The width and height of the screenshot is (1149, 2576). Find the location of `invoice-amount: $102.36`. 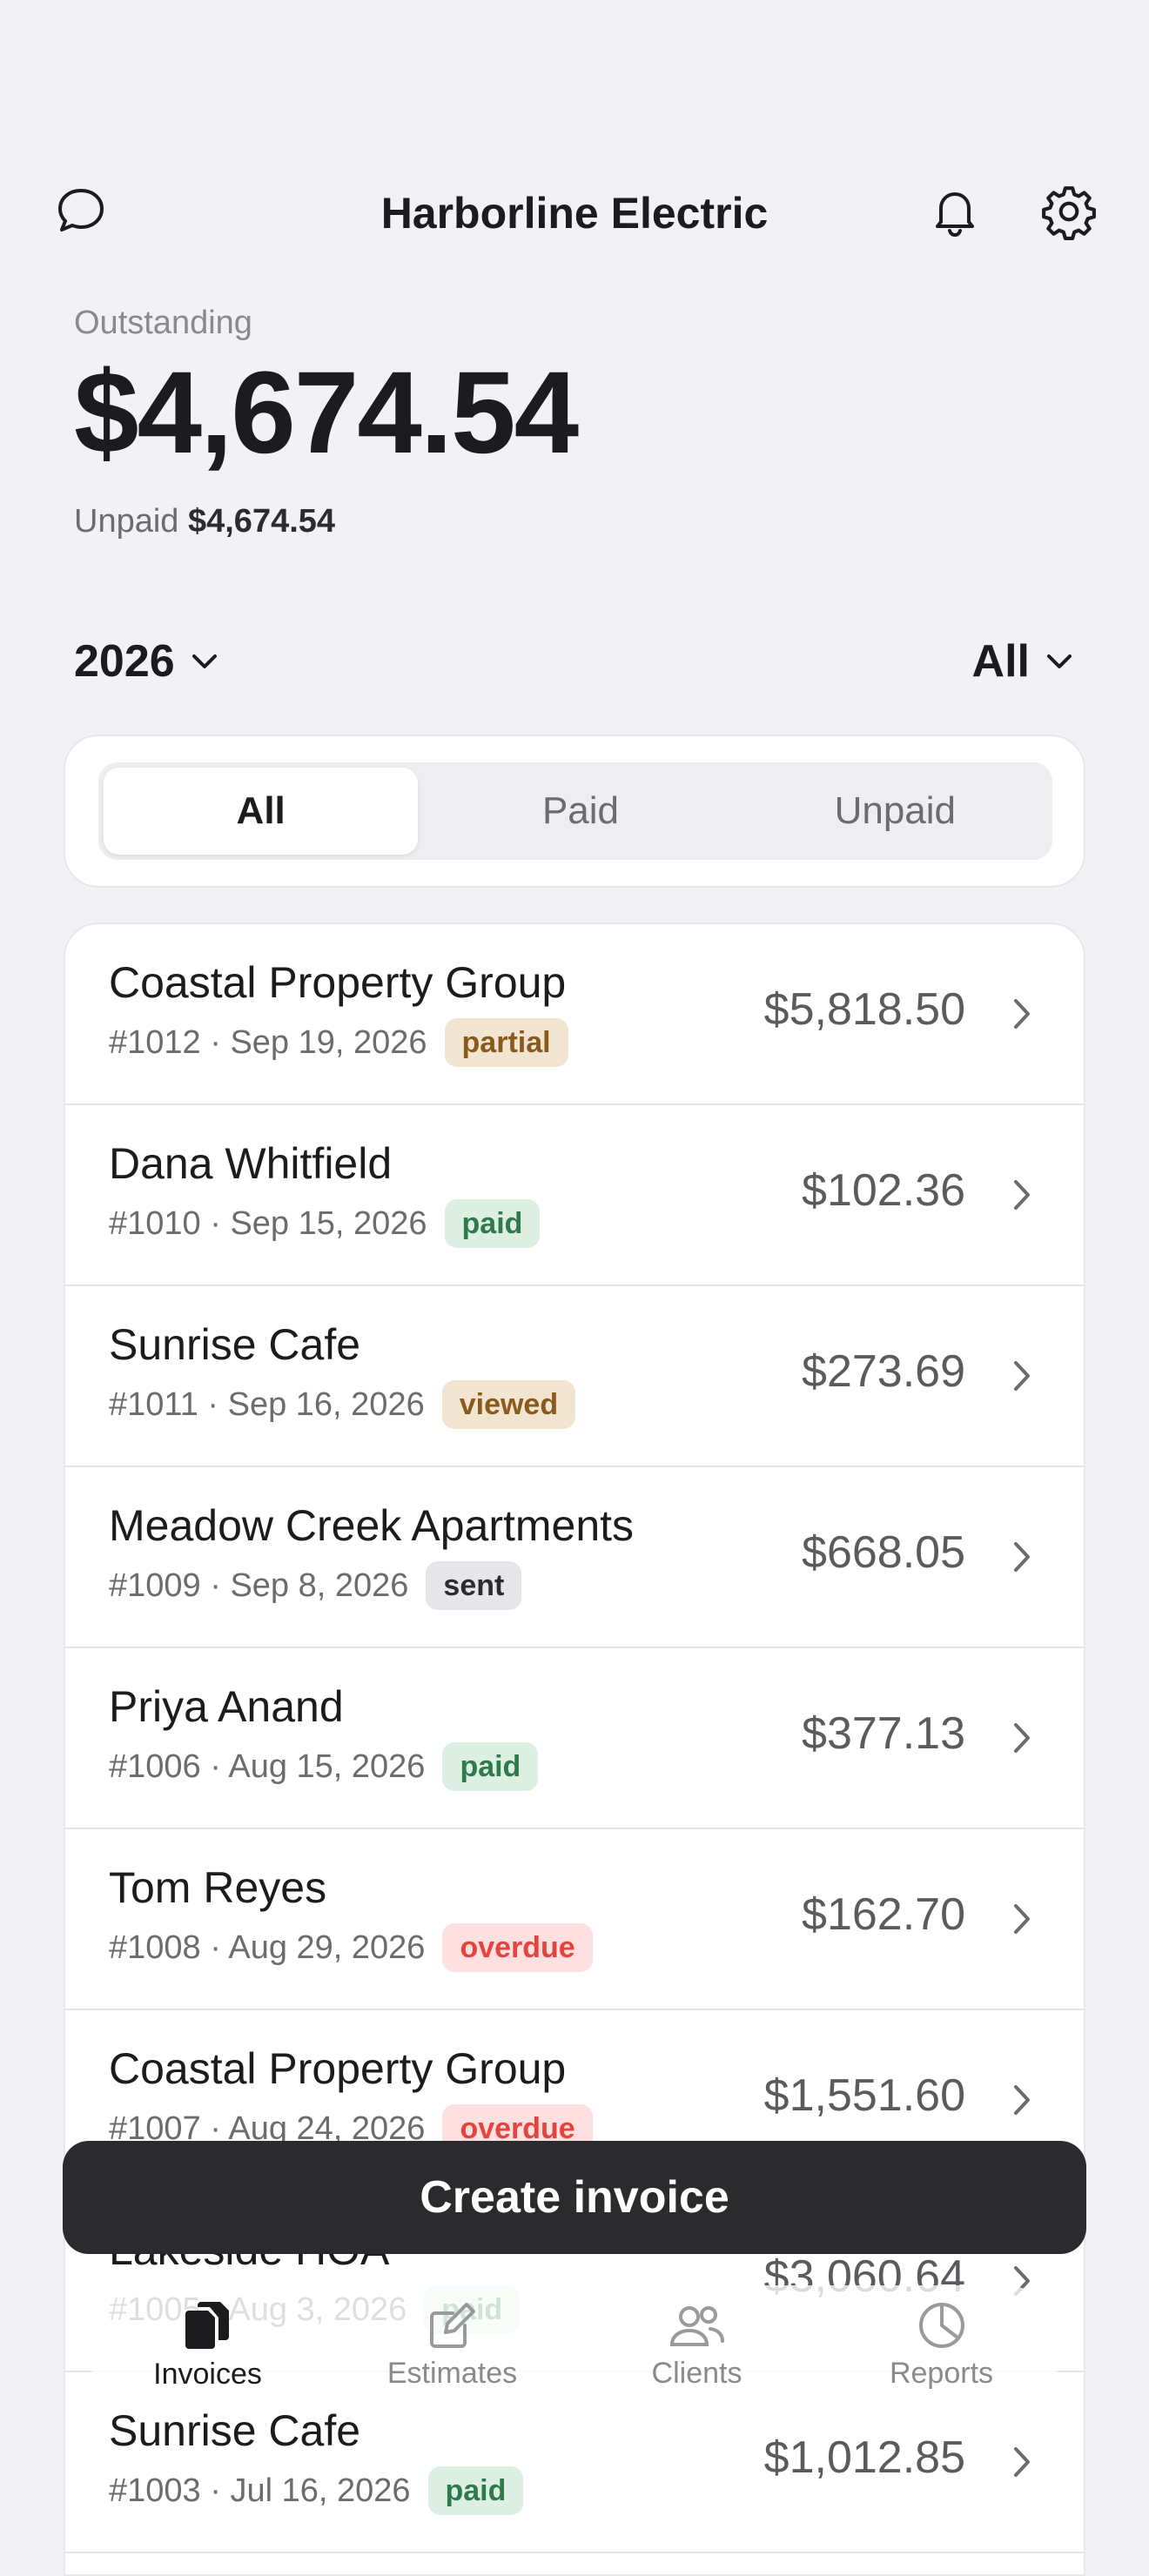

invoice-amount: $102.36 is located at coordinates (883, 1190).